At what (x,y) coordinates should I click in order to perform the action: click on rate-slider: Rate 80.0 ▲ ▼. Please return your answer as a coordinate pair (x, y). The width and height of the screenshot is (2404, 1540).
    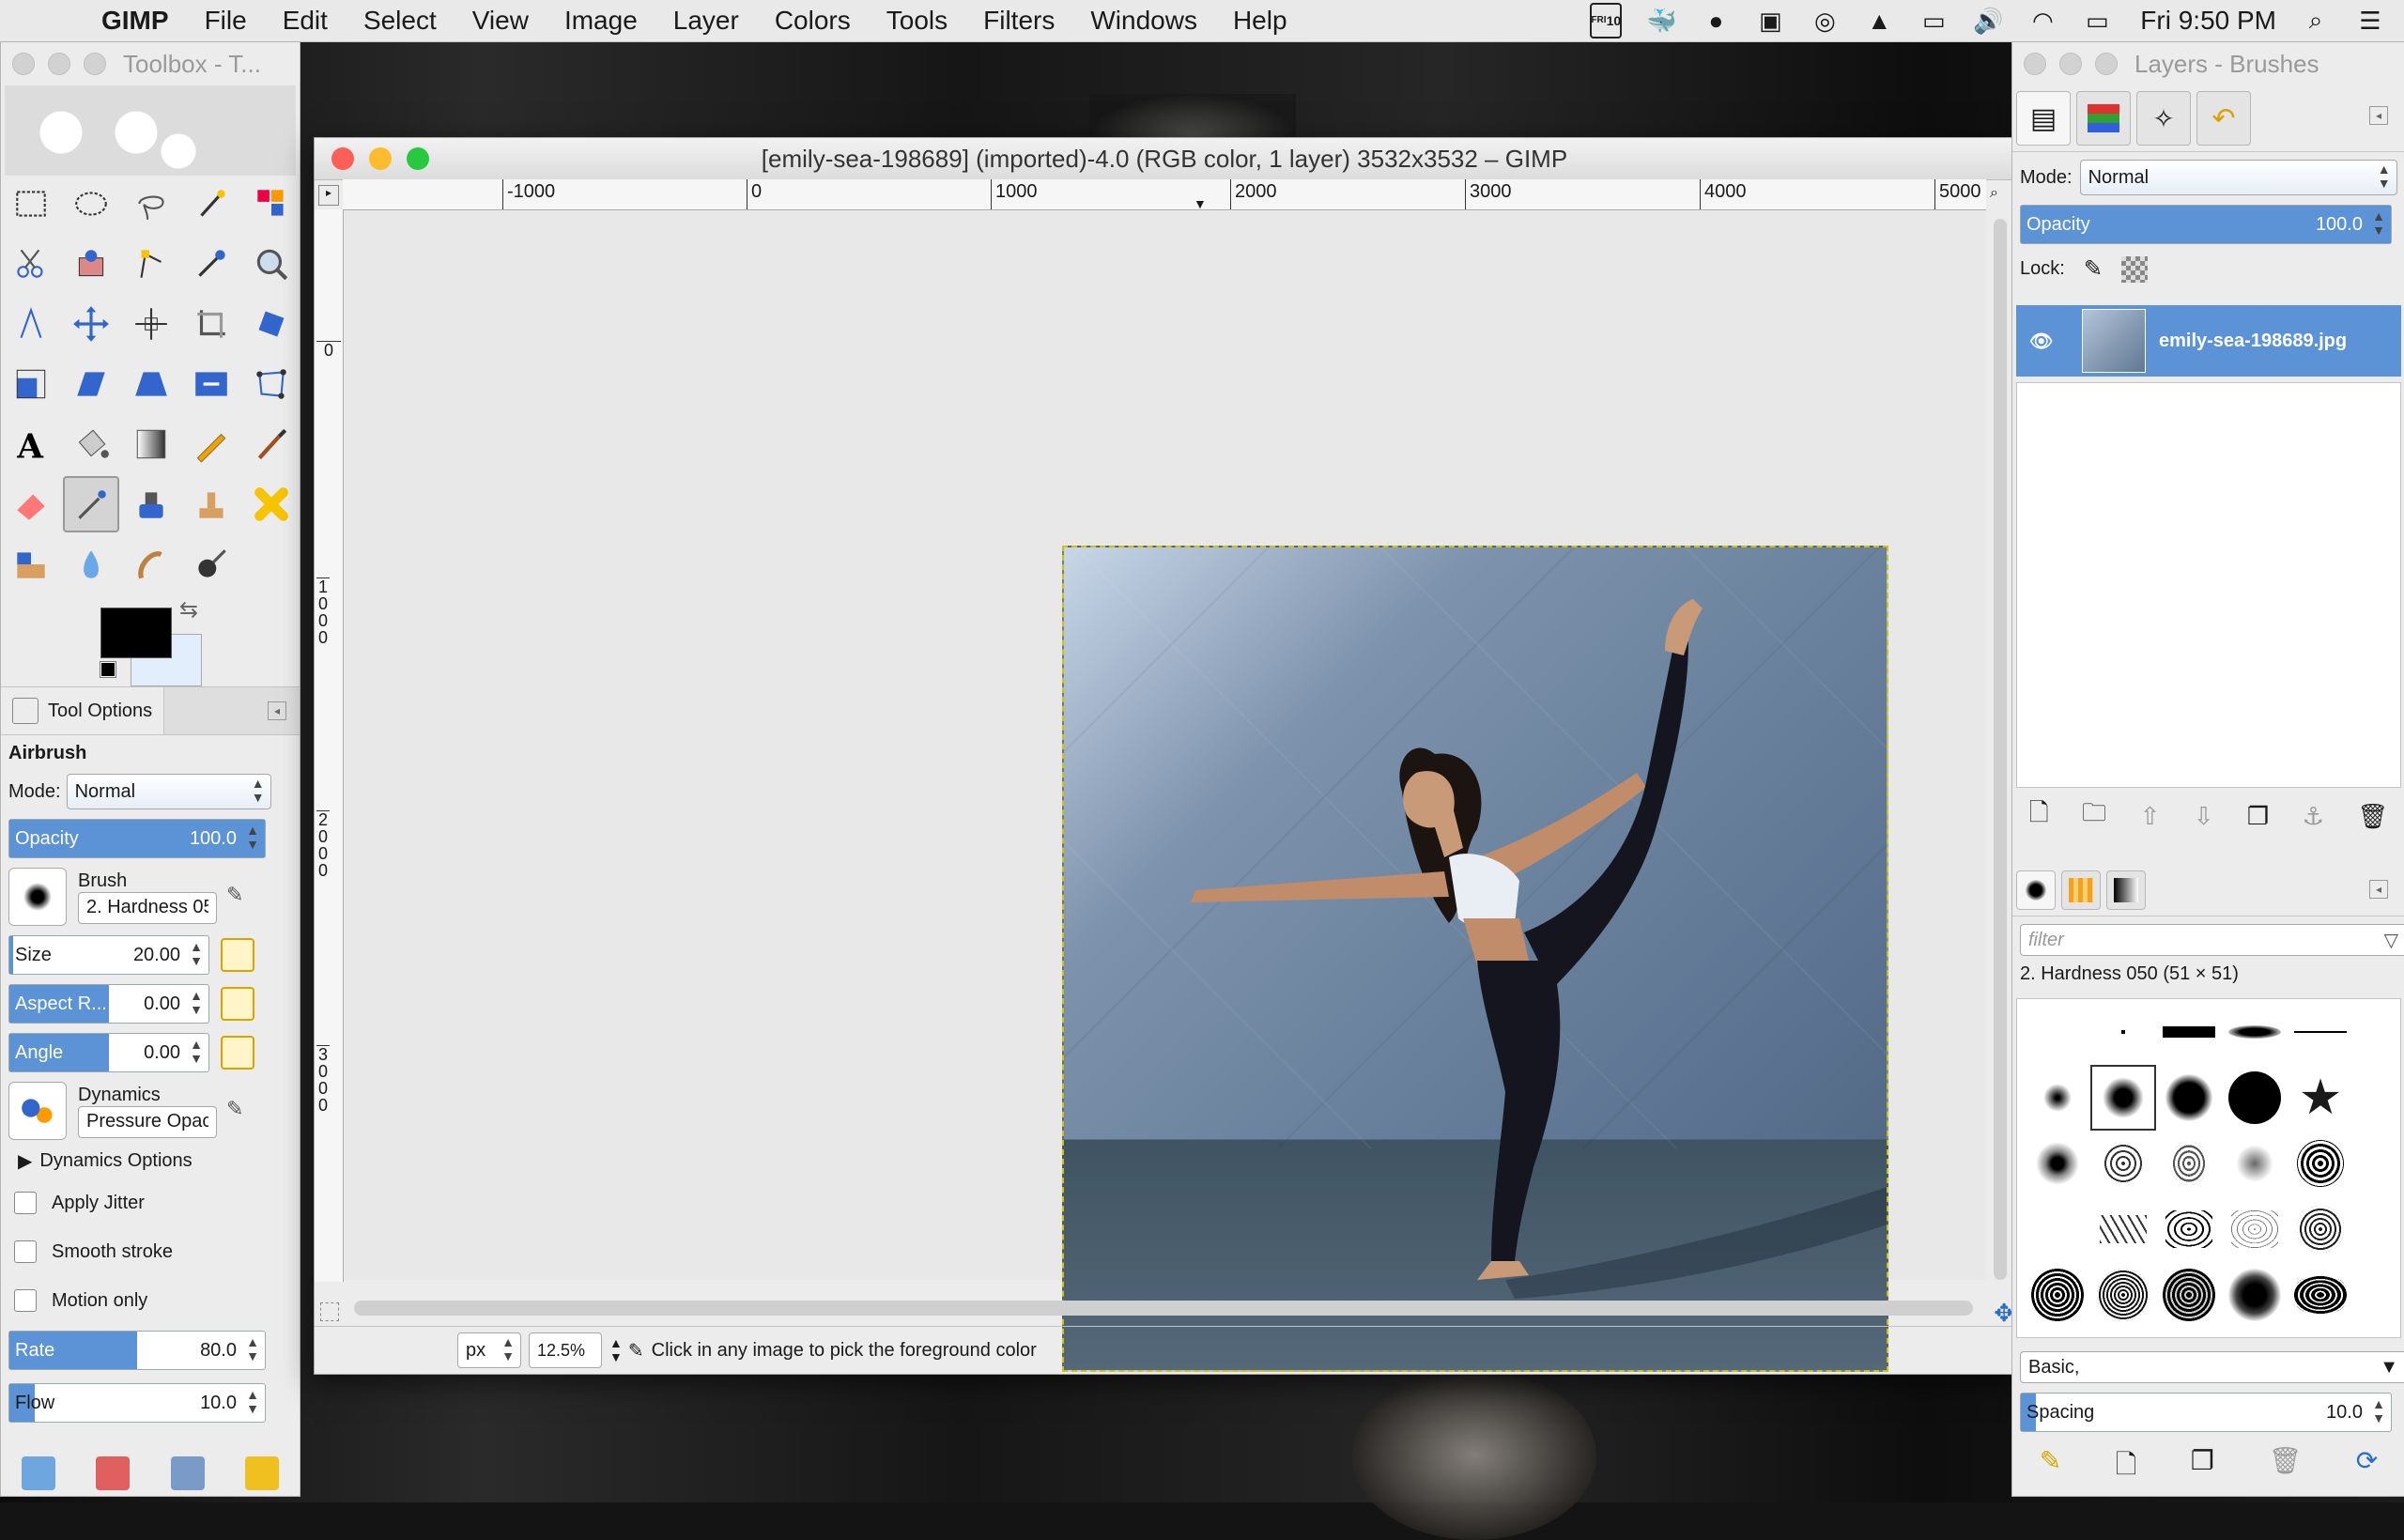
    Looking at the image, I should click on (137, 1350).